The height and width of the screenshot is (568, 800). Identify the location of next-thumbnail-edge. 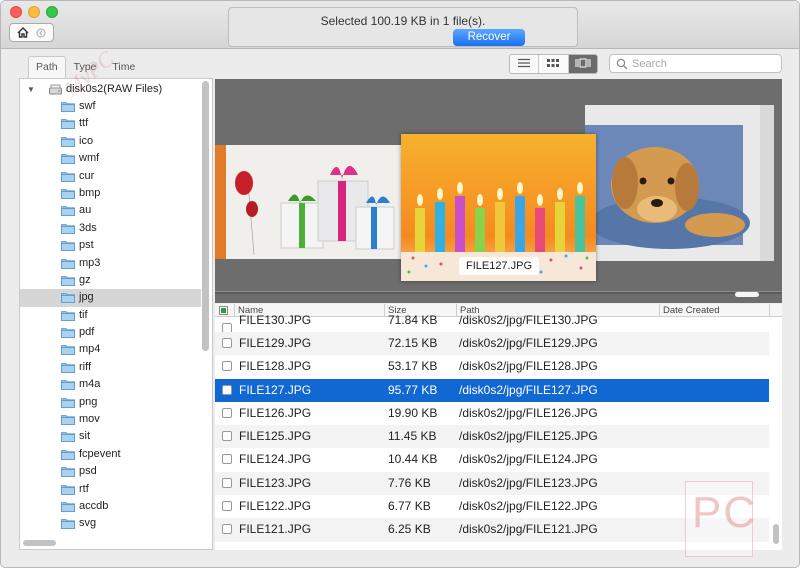
(767, 183).